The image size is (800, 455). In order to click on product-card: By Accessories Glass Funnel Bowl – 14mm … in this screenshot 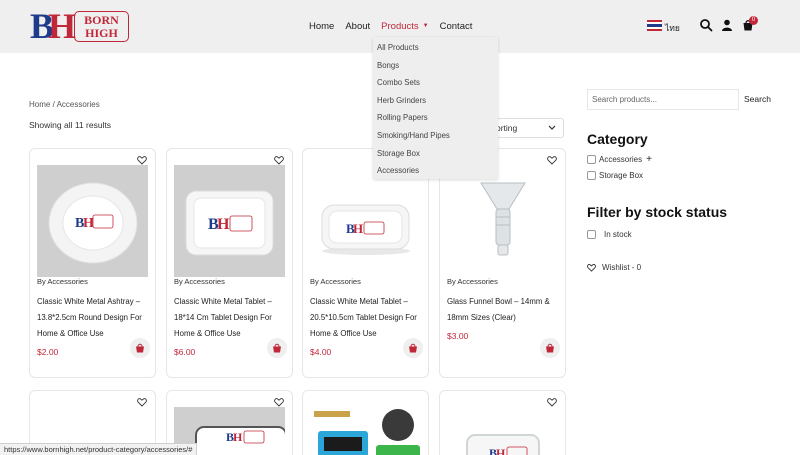, I will do `click(502, 263)`.